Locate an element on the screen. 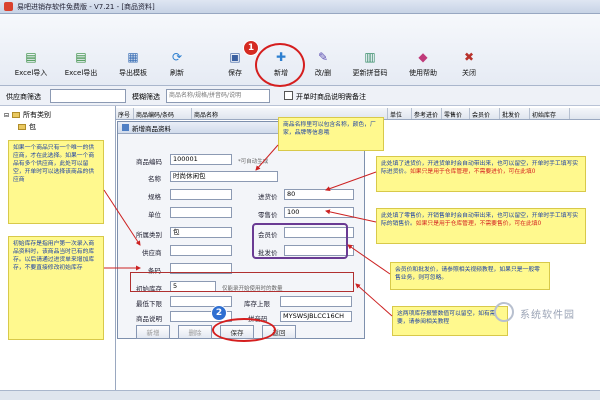 Image resolution: width=600 pixels, height=400 pixels. step-badge-1: 1 is located at coordinates (251, 48).